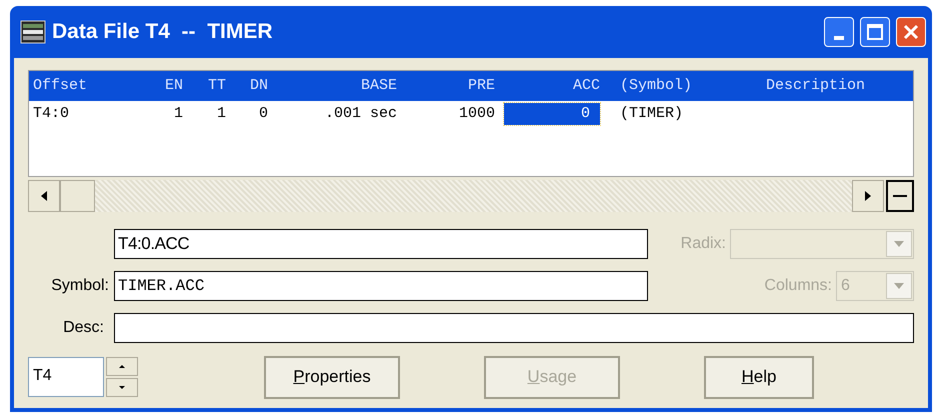 The image size is (942, 417). What do you see at coordinates (816, 85) in the screenshot?
I see `column-header: Description` at bounding box center [816, 85].